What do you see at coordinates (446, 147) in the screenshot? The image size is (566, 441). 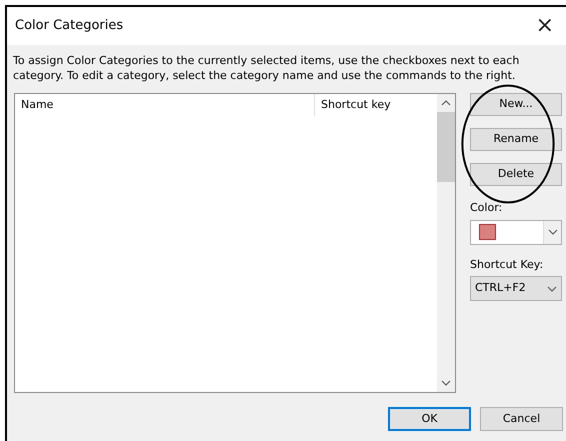 I see `scrollbar-thumb` at bounding box center [446, 147].